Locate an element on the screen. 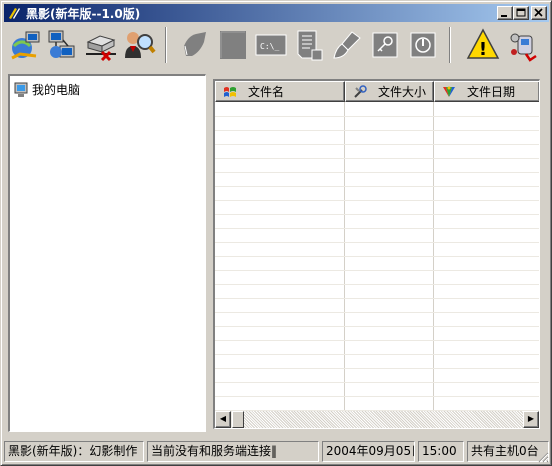 The height and width of the screenshot is (466, 552). network-connect-icon is located at coordinates (61, 44).